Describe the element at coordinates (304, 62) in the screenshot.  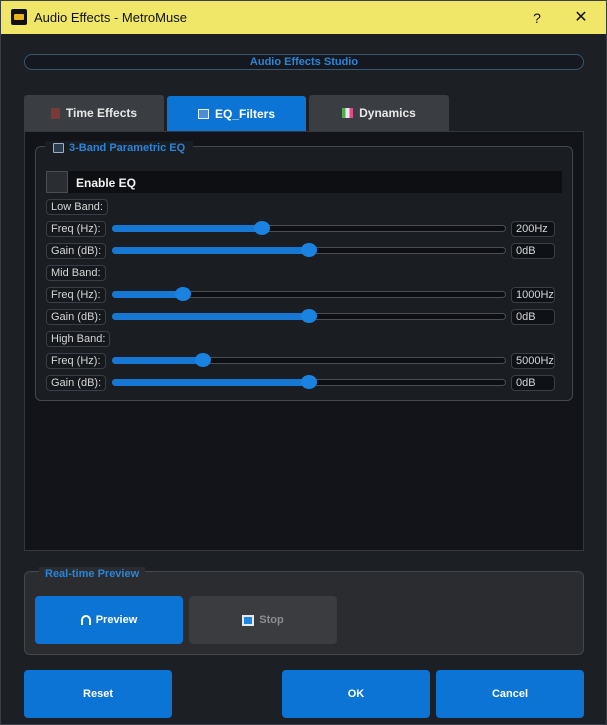
I see `studio-header: Audio Effects Studio` at that location.